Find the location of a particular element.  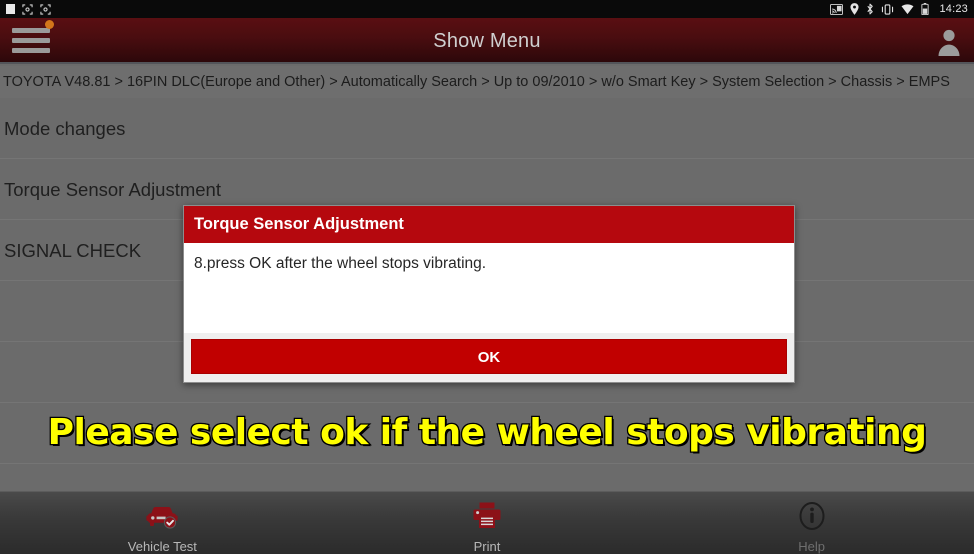

android-status-bar: 14:23 is located at coordinates (487, 9).